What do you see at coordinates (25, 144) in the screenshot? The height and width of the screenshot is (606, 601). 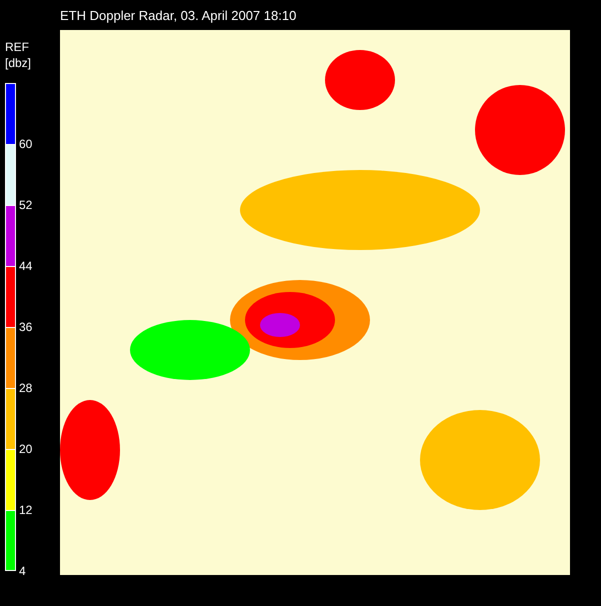 I see `legend-value: 60` at bounding box center [25, 144].